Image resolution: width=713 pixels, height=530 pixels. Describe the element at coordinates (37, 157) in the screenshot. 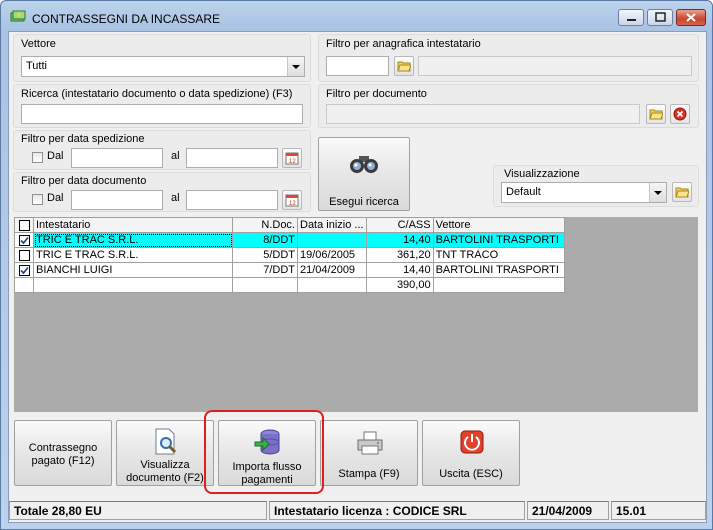

I see `data-spedizione-checkbox` at that location.